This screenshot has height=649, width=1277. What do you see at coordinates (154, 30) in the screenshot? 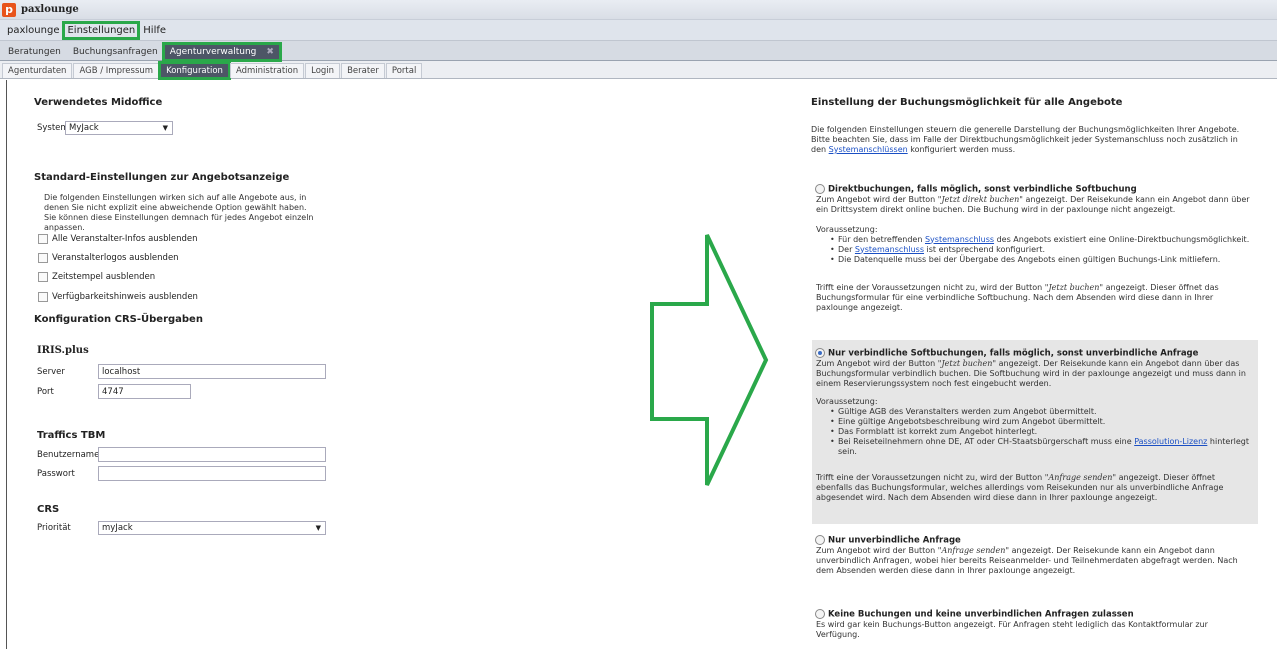
I see `menu-hilfe: Hilfe` at bounding box center [154, 30].